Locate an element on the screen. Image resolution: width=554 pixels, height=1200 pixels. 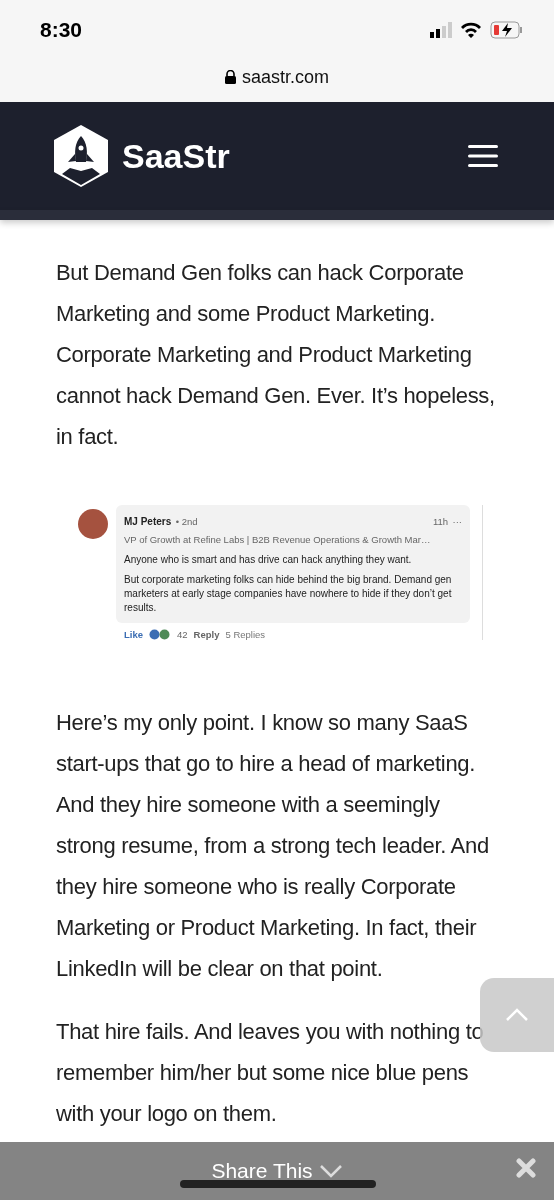
lock-icon is located at coordinates (230, 77).